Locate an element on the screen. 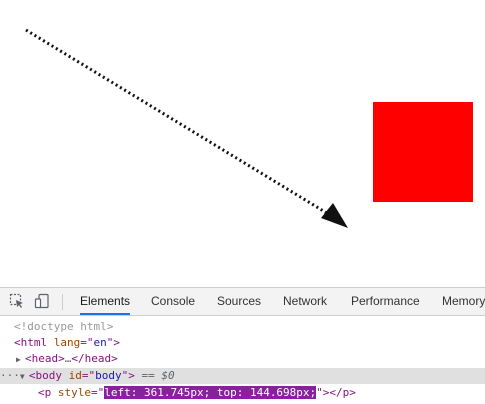 The width and height of the screenshot is (485, 404). device-toolbar-icon is located at coordinates (42, 301).